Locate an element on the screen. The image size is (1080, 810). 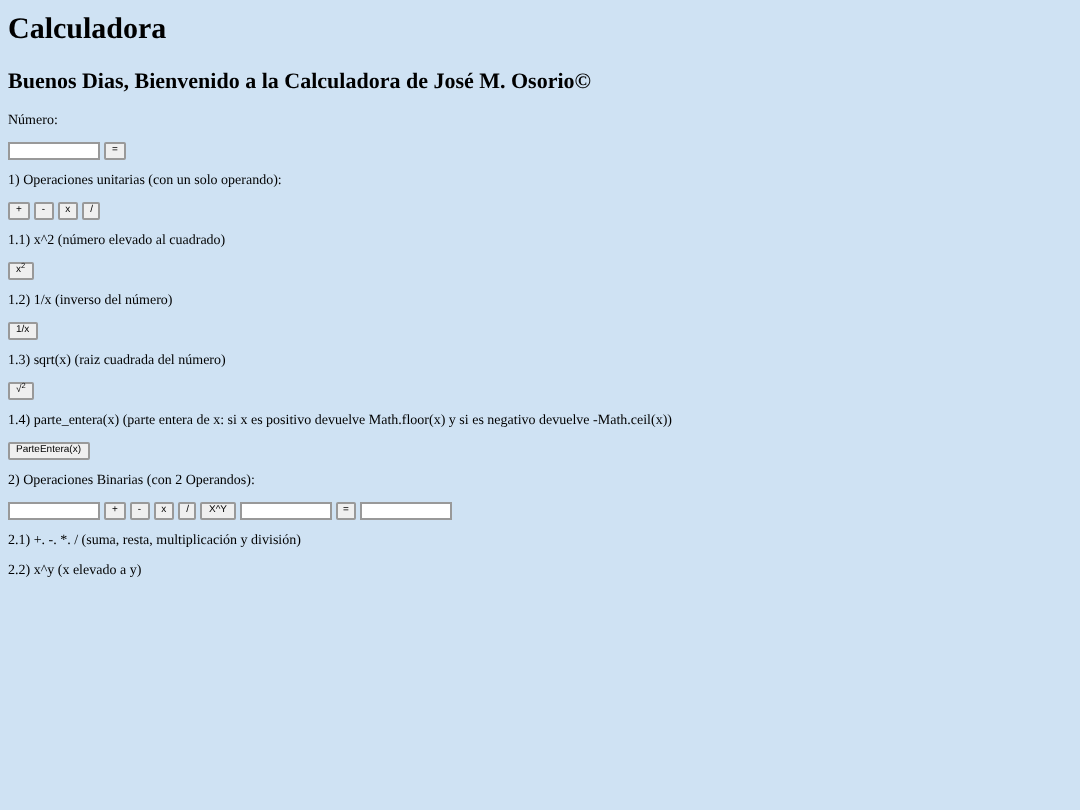
page-title: Calculadora is located at coordinates (87, 31).